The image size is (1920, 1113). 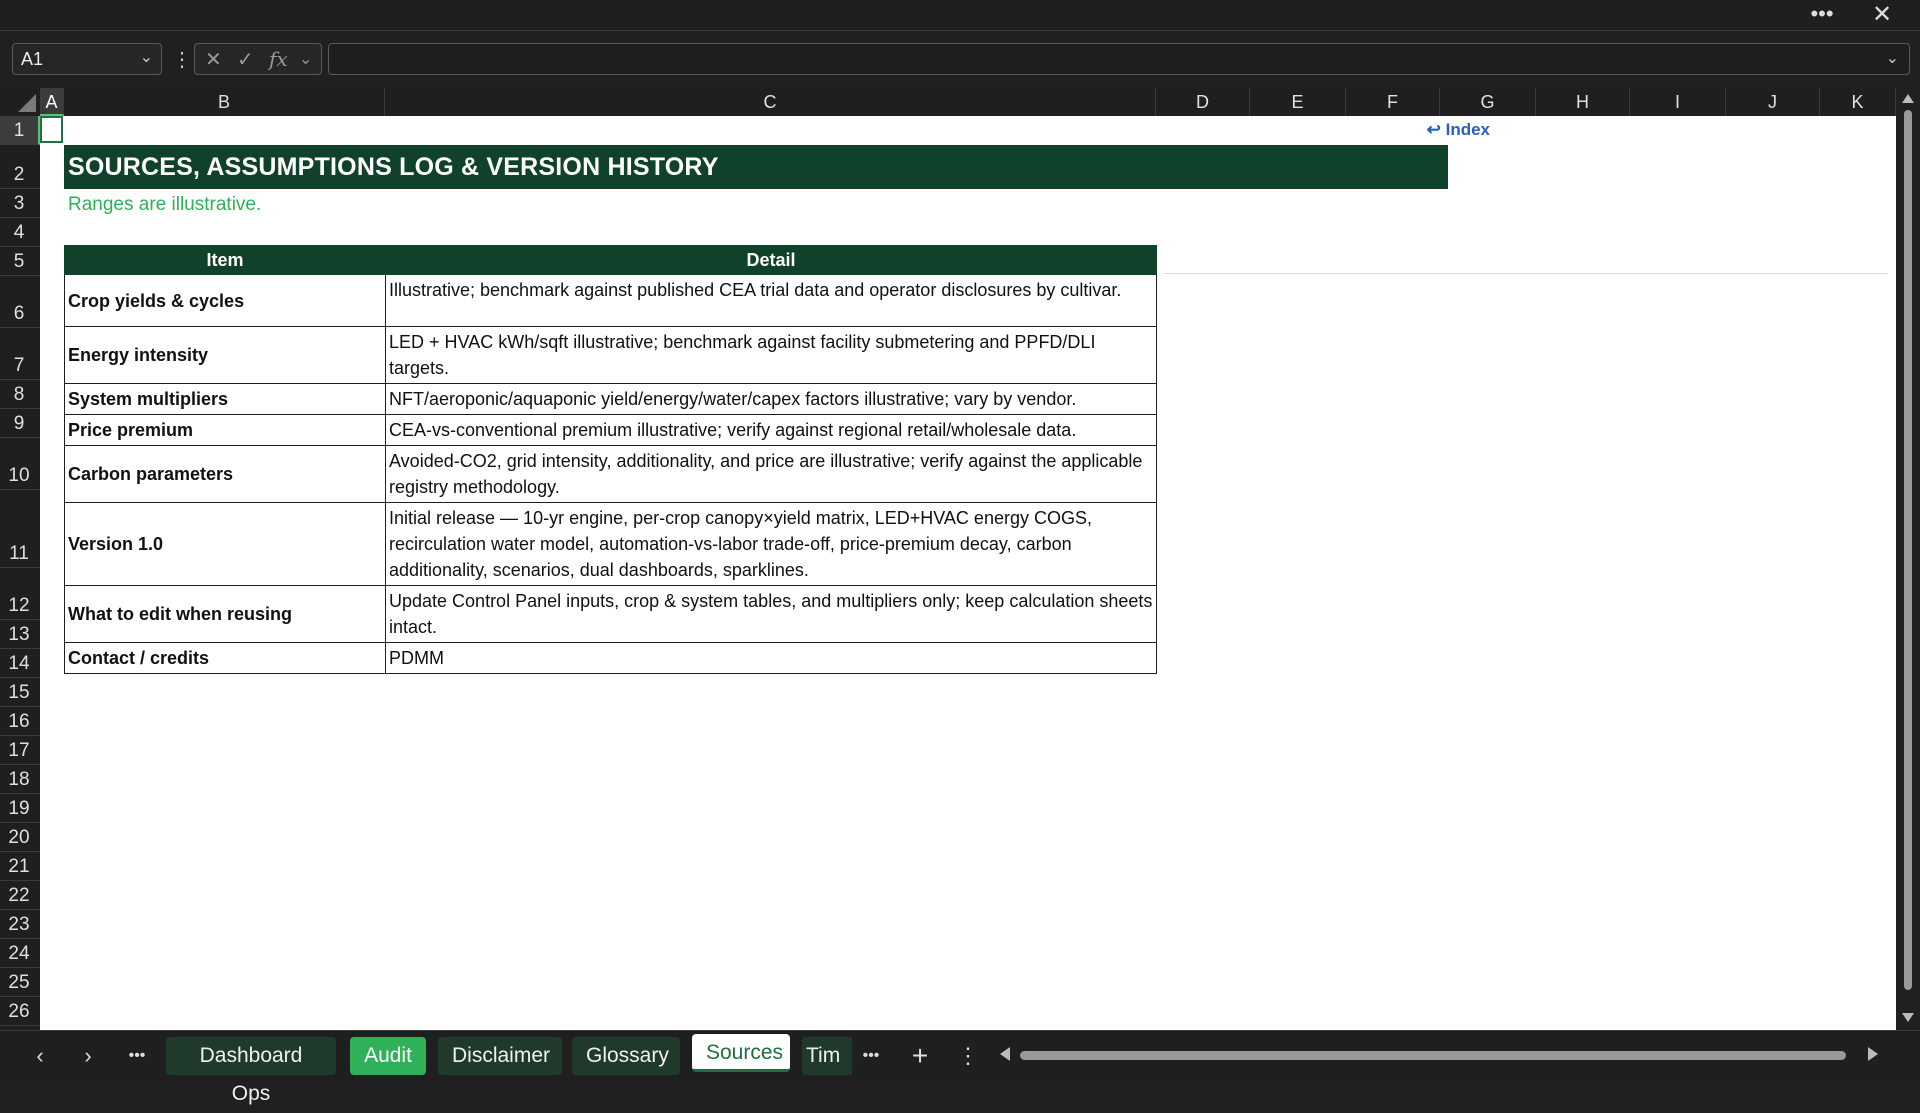 What do you see at coordinates (1882, 15) in the screenshot?
I see `close-button: ✕` at bounding box center [1882, 15].